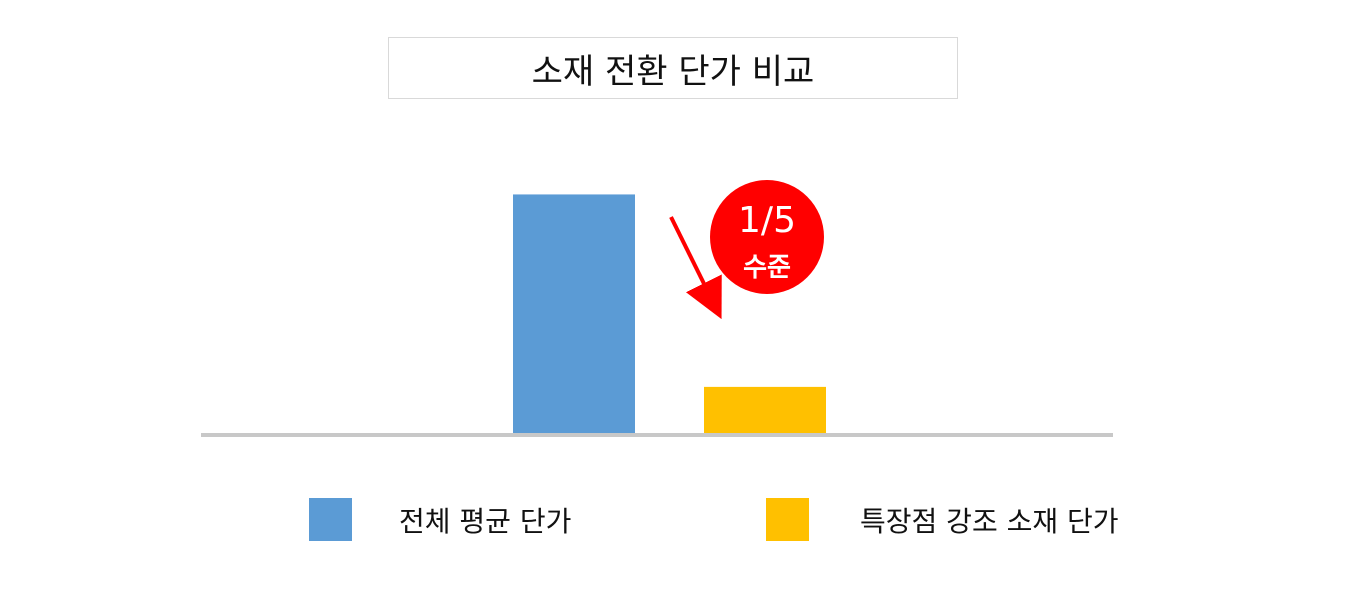  I want to click on legend-swatch-blue, so click(330, 519).